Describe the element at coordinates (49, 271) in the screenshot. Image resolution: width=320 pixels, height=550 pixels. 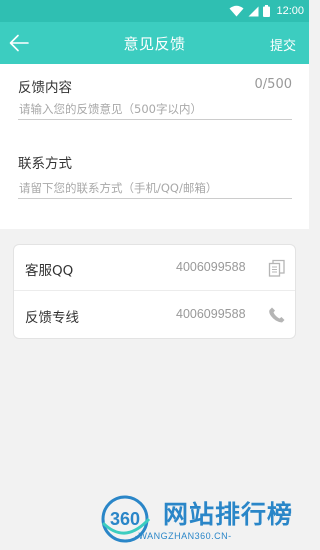
I see `contact-qq-label: 客服QQ` at that location.